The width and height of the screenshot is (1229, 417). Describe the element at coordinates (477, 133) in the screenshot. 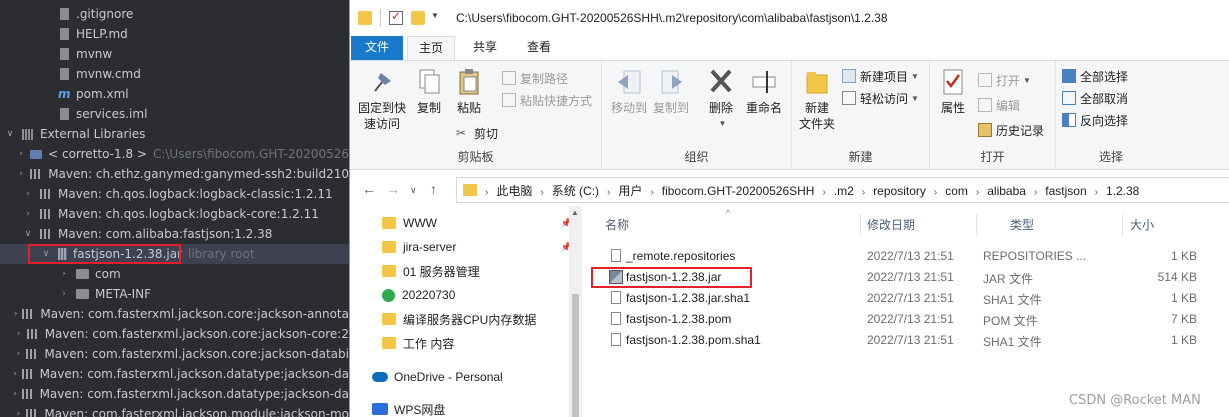

I see `cut-button: ✂ 剪切` at that location.